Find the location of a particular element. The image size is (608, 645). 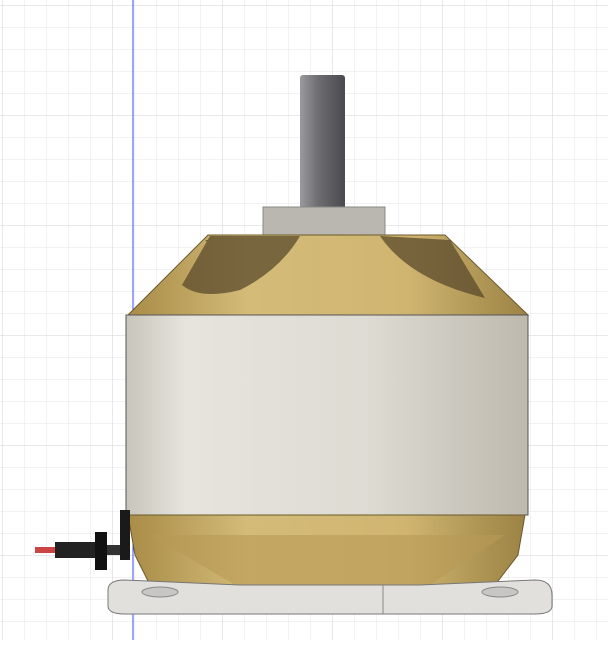

motor-shaft is located at coordinates (322, 145).